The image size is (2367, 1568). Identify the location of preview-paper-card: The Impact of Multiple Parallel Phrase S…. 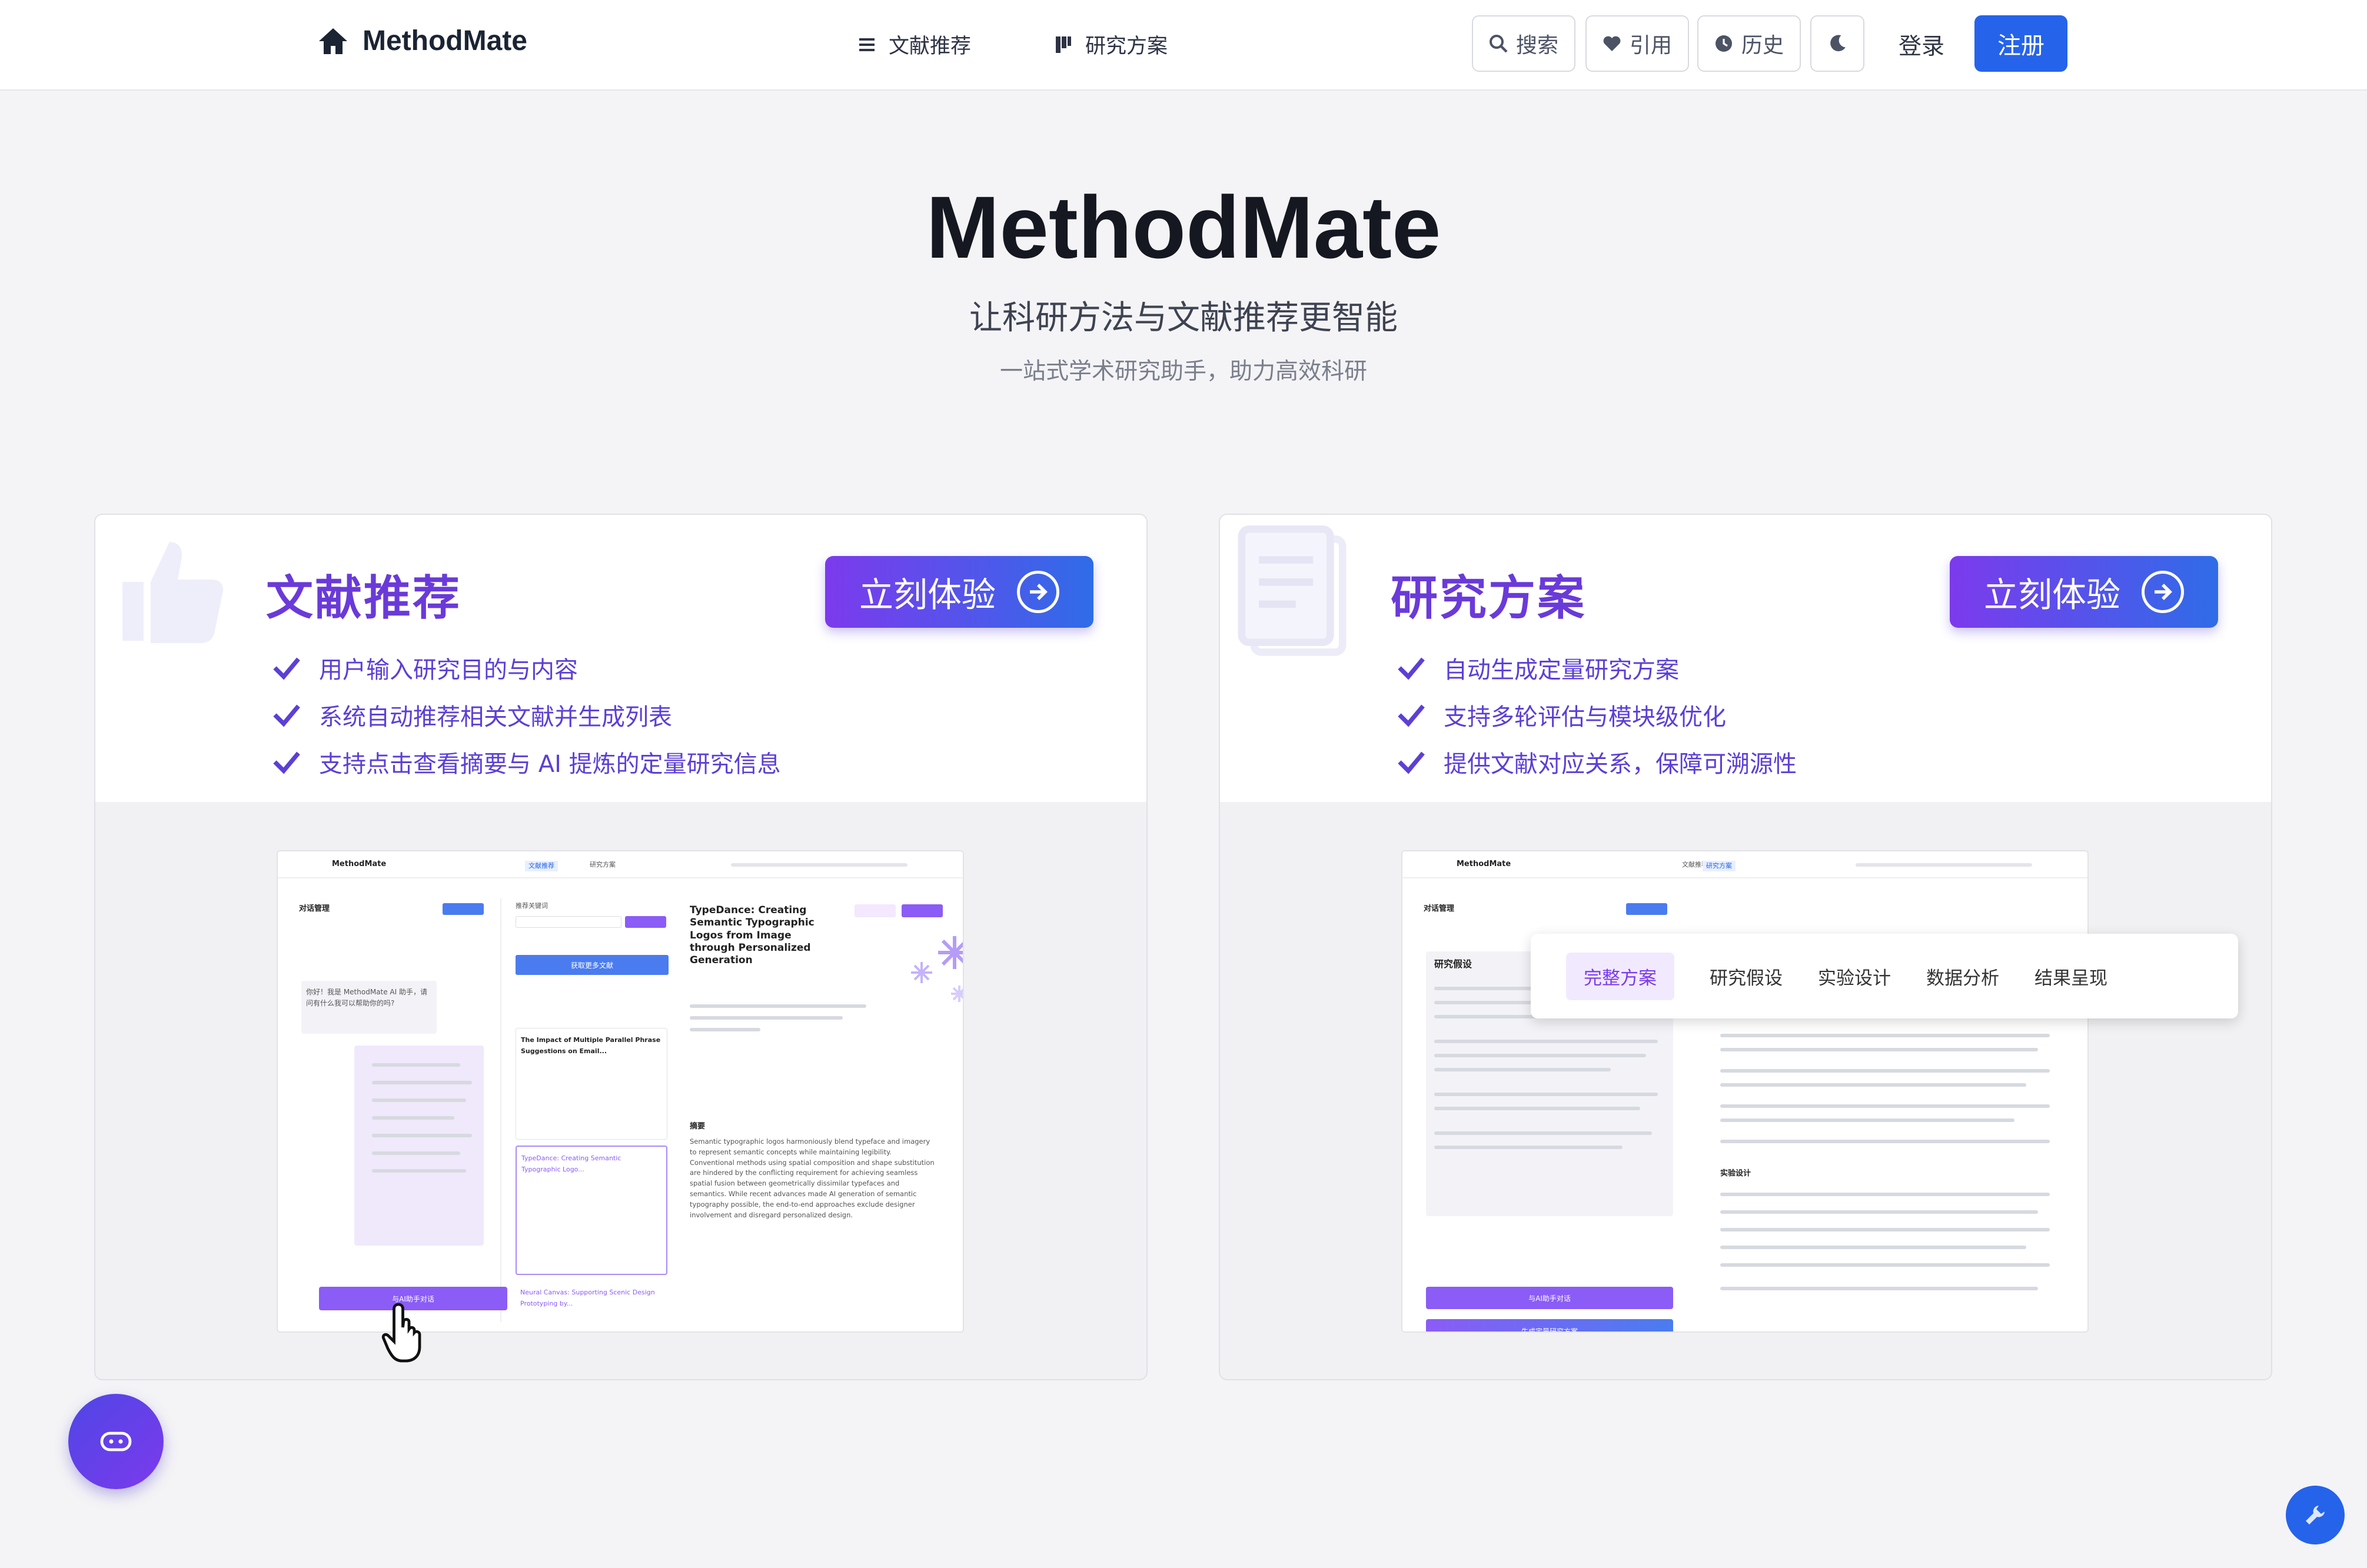
(591, 1084).